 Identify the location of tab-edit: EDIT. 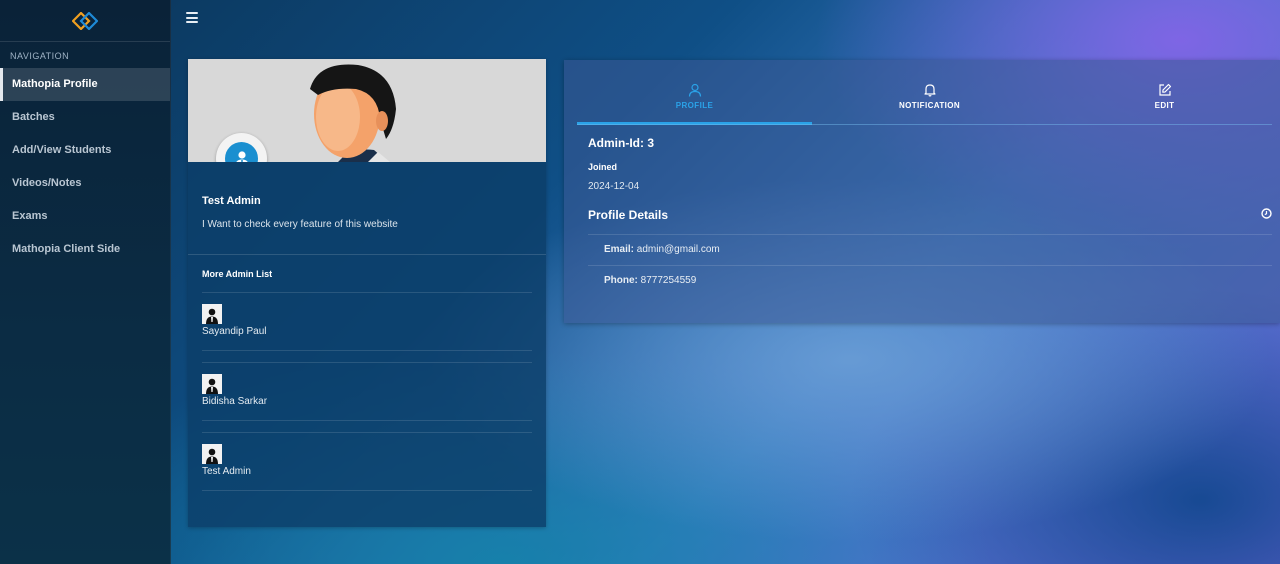
(1163, 92).